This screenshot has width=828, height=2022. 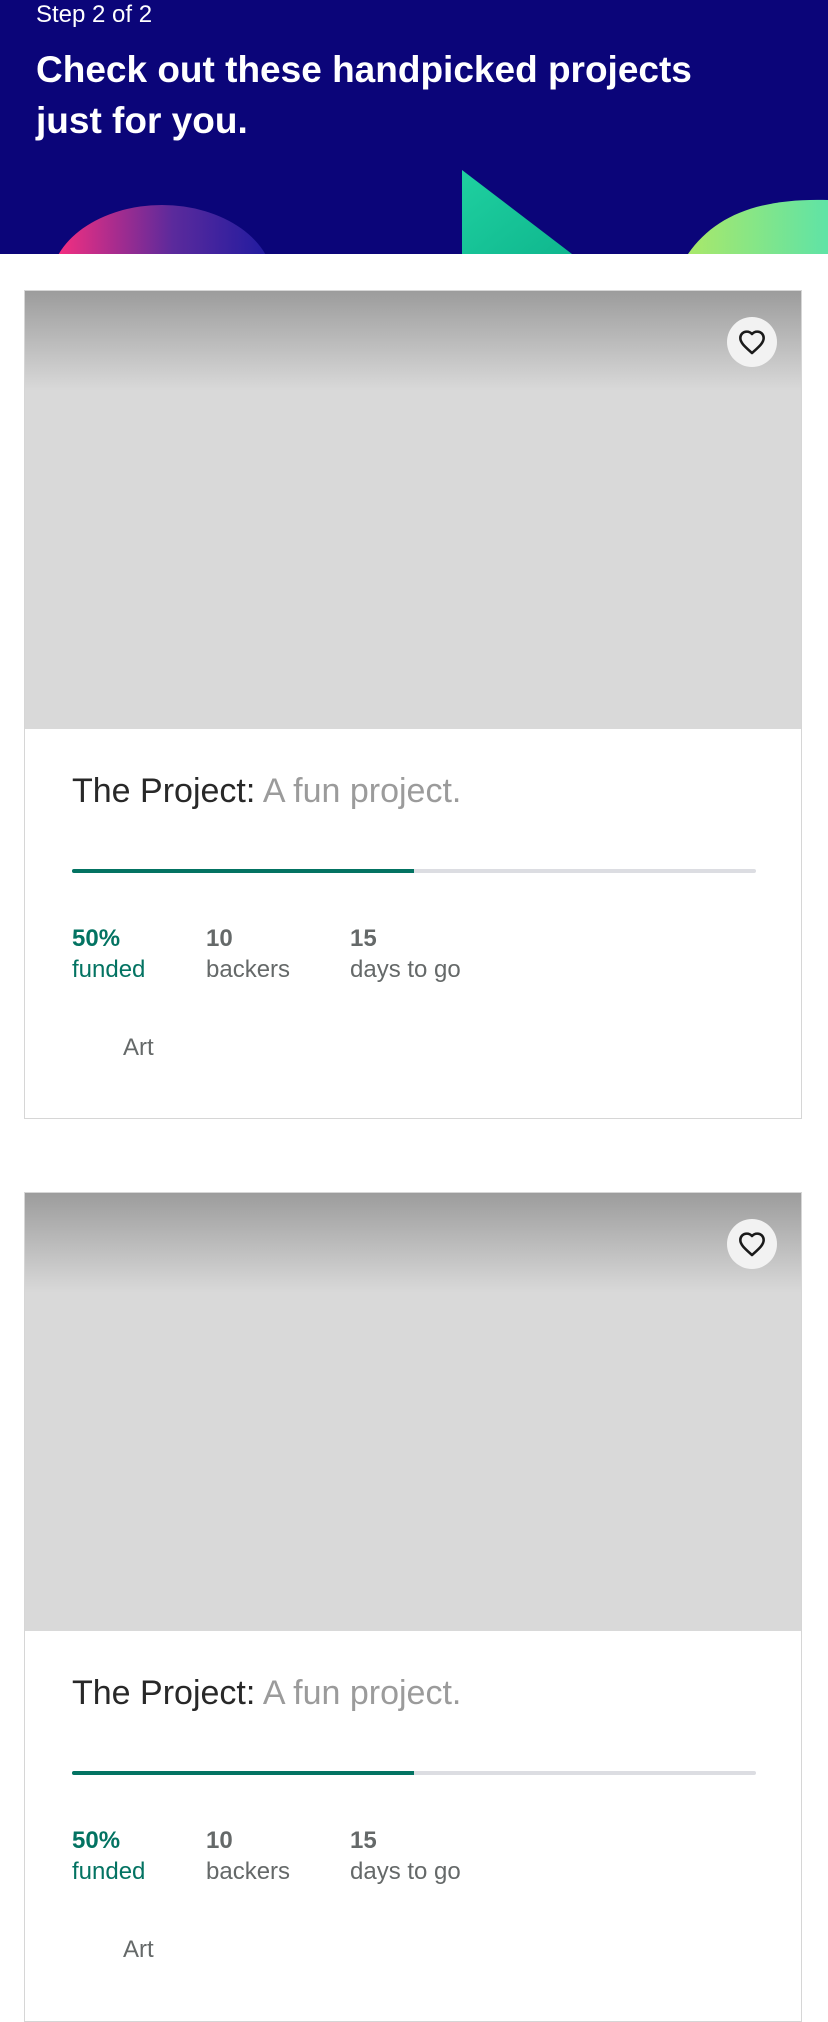 I want to click on step-indicator: Step 2 of 2, so click(x=94, y=14).